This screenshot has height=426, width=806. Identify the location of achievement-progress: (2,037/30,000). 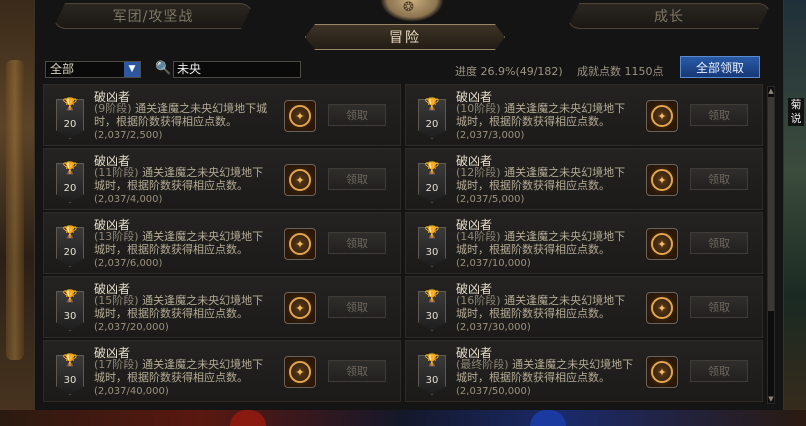
(493, 327).